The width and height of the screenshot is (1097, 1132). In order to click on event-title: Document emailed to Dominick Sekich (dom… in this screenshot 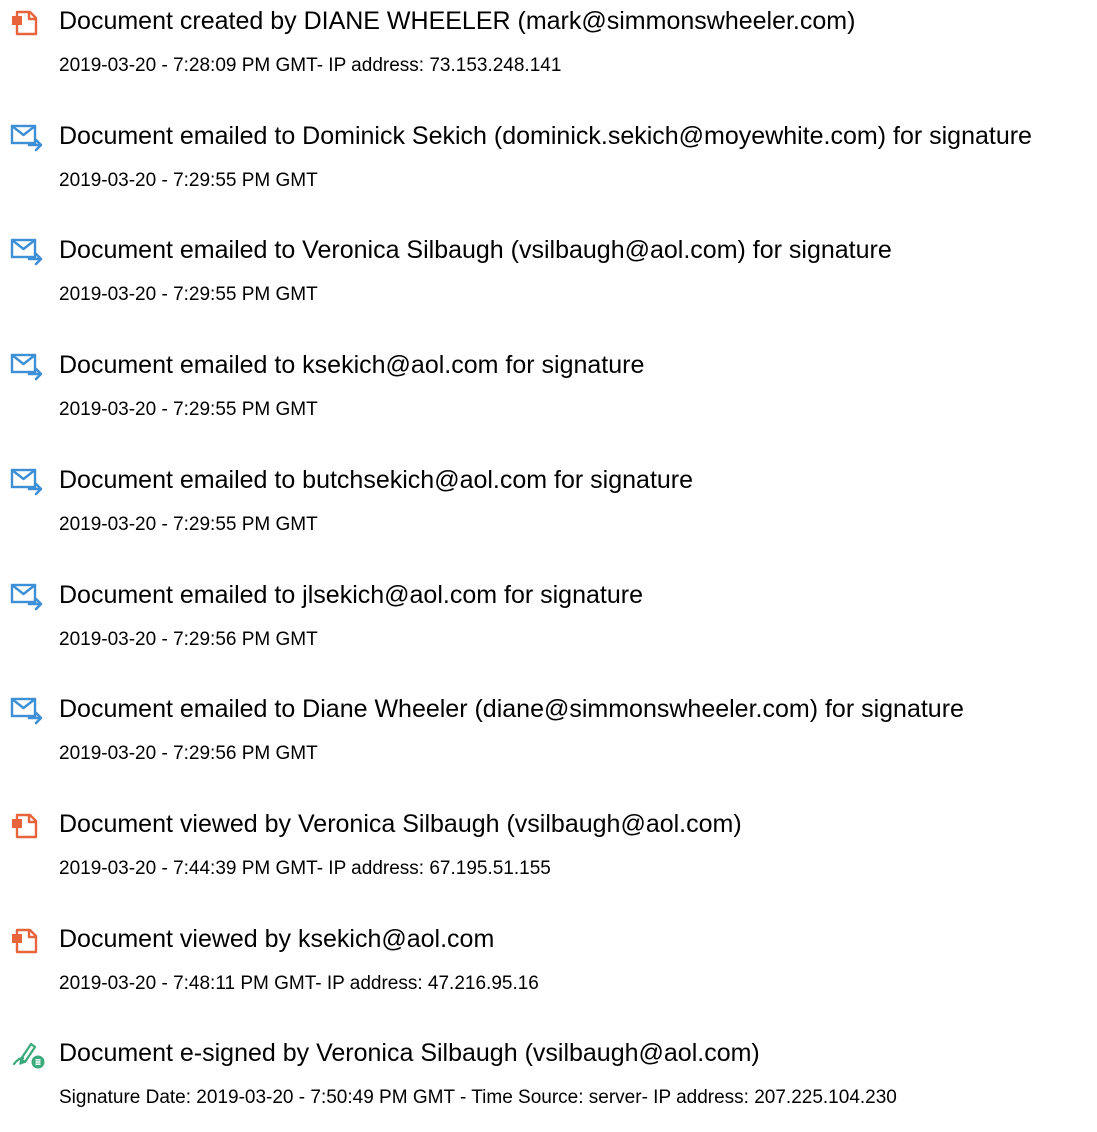, I will do `click(545, 136)`.